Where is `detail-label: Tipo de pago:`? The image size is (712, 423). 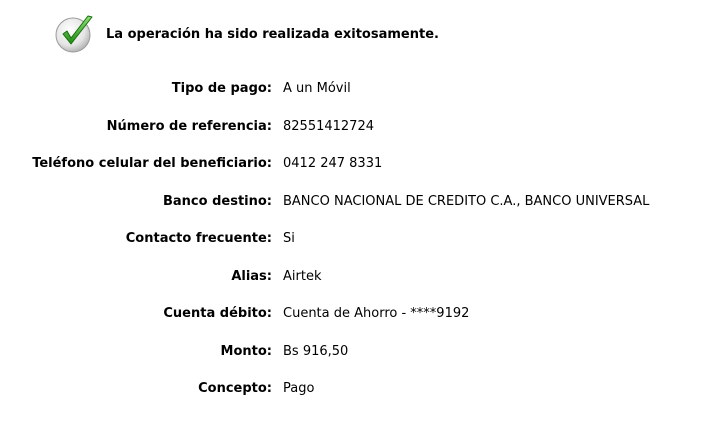 detail-label: Tipo de pago: is located at coordinates (221, 89).